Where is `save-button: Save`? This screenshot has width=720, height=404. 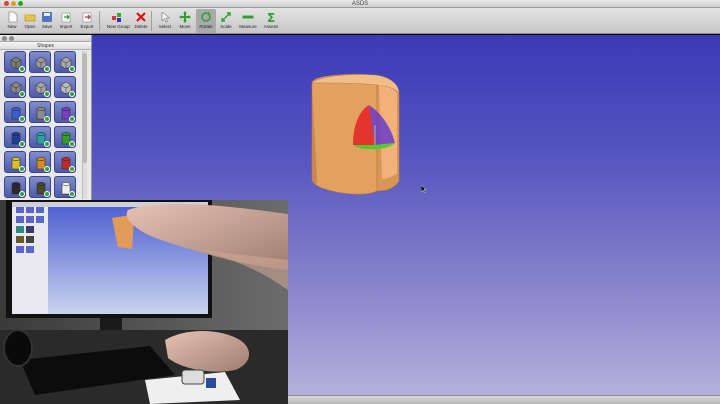
save-button: Save is located at coordinates (47, 21).